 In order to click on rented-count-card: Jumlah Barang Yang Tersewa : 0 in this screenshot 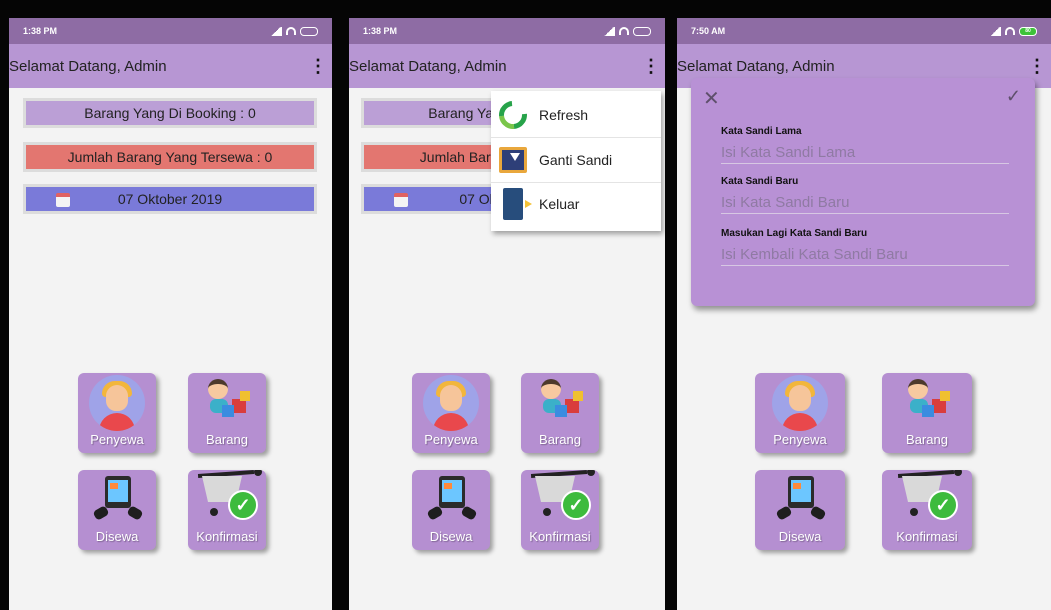, I will do `click(170, 157)`.